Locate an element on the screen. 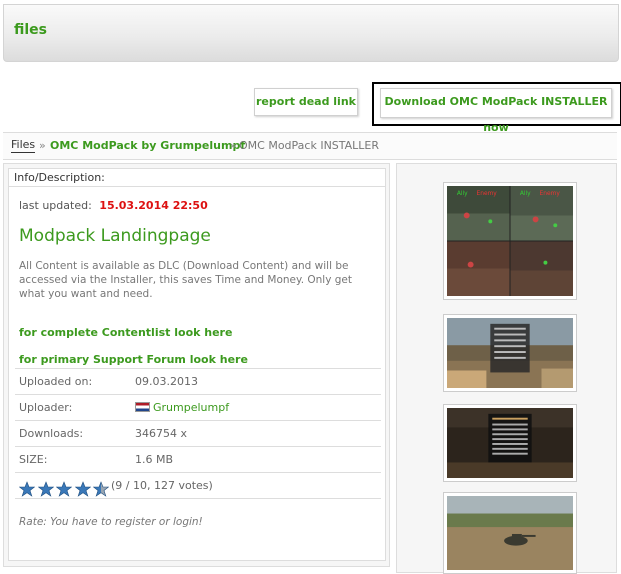  breadcrumb-parent-link: OMC ModPack by Grumpelumpf is located at coordinates (147, 146).